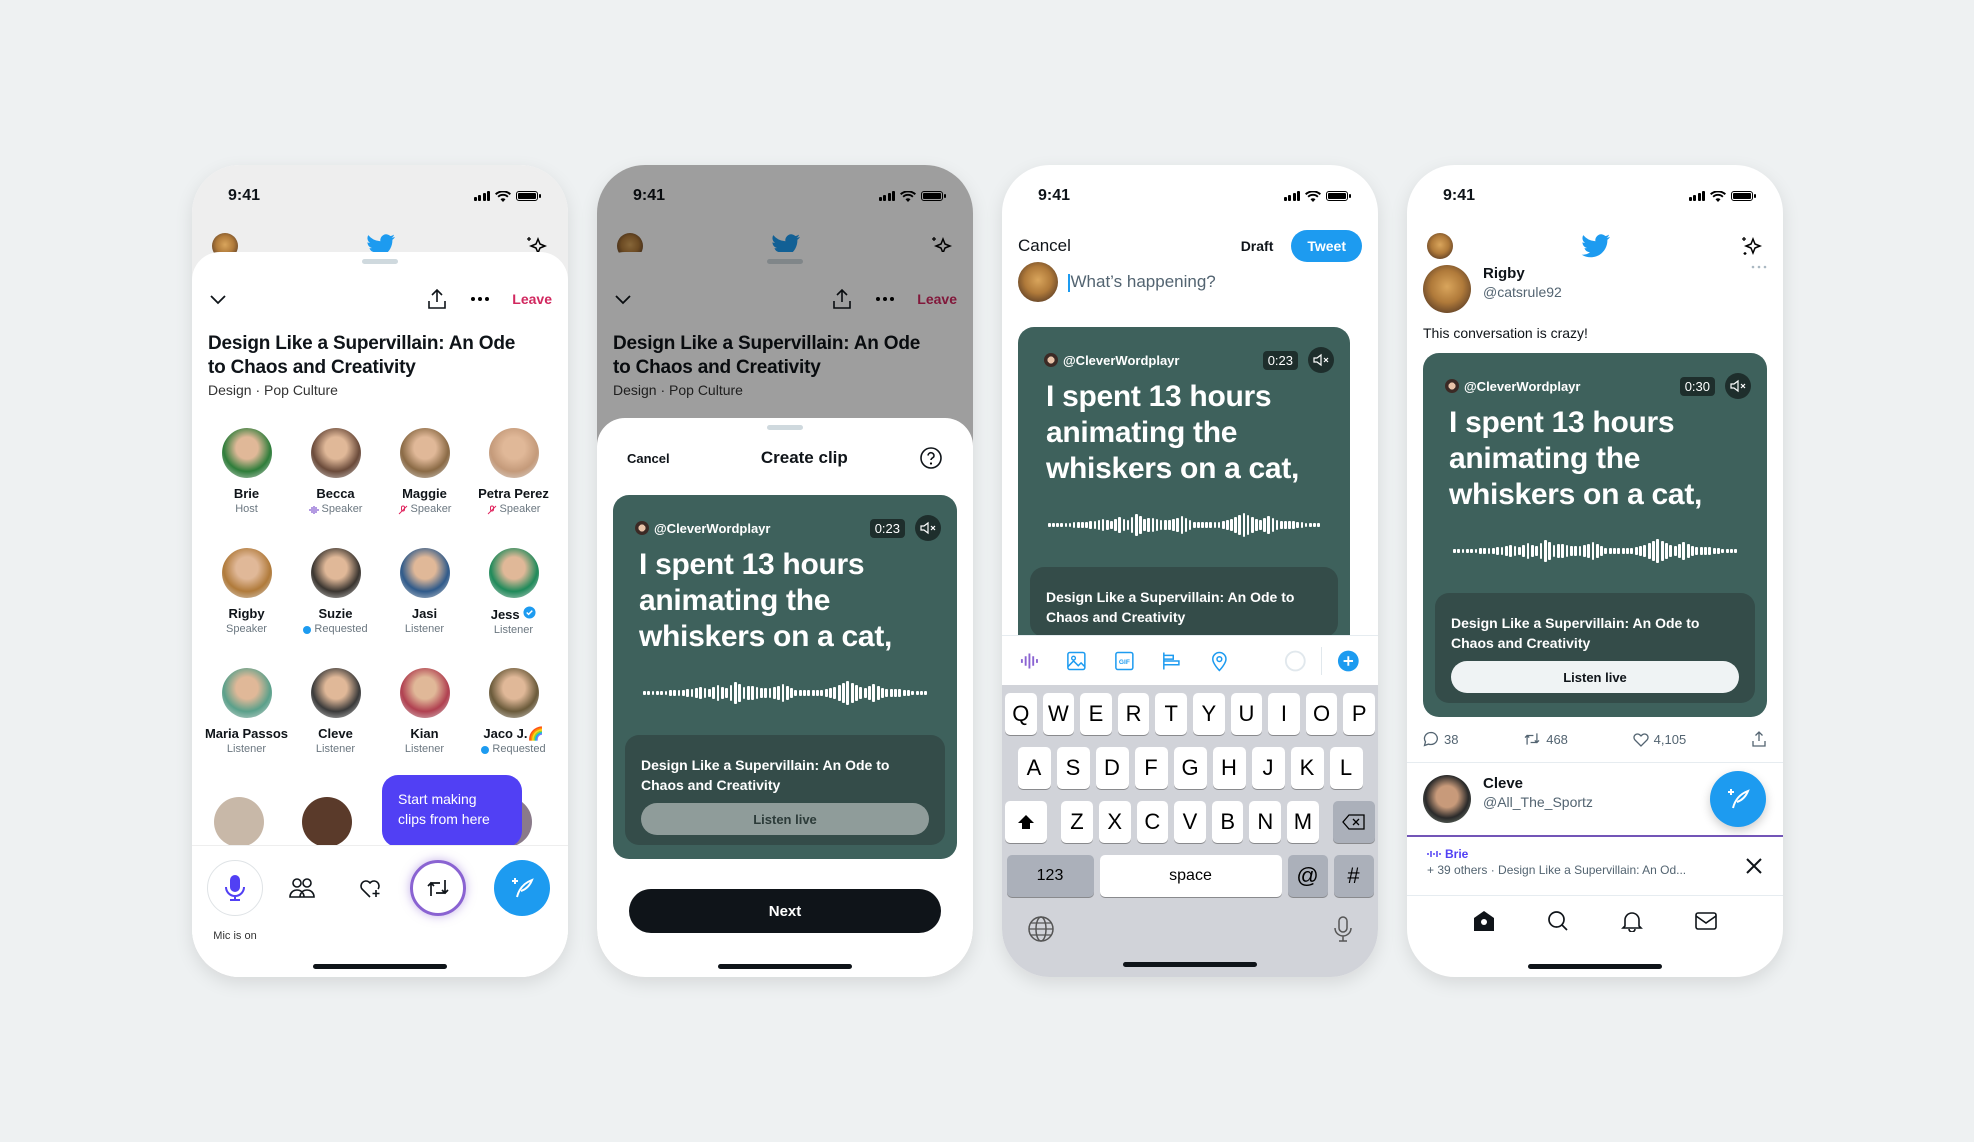  Describe the element at coordinates (246, 601) in the screenshot. I see `participant: Rigby Speaker` at that location.